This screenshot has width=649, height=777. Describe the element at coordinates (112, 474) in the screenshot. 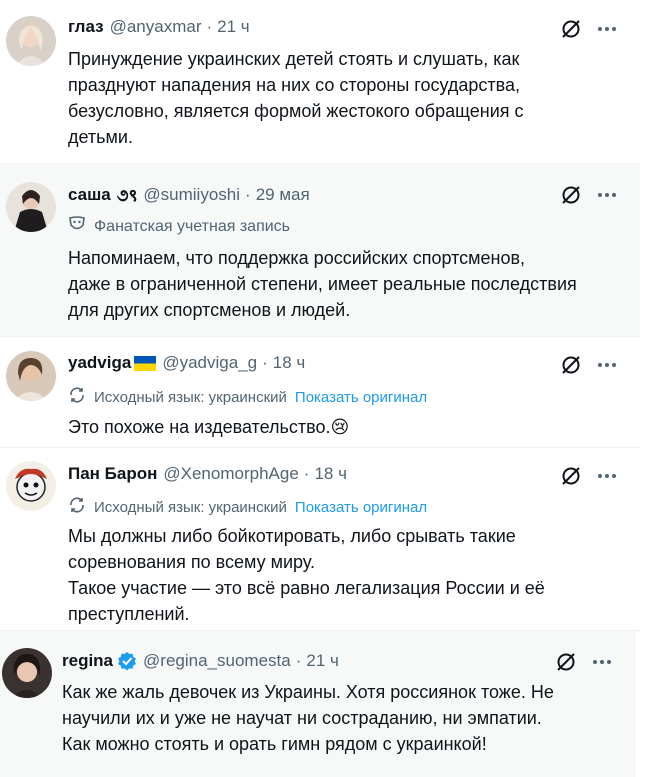

I see `author-name: Пан Барон` at that location.